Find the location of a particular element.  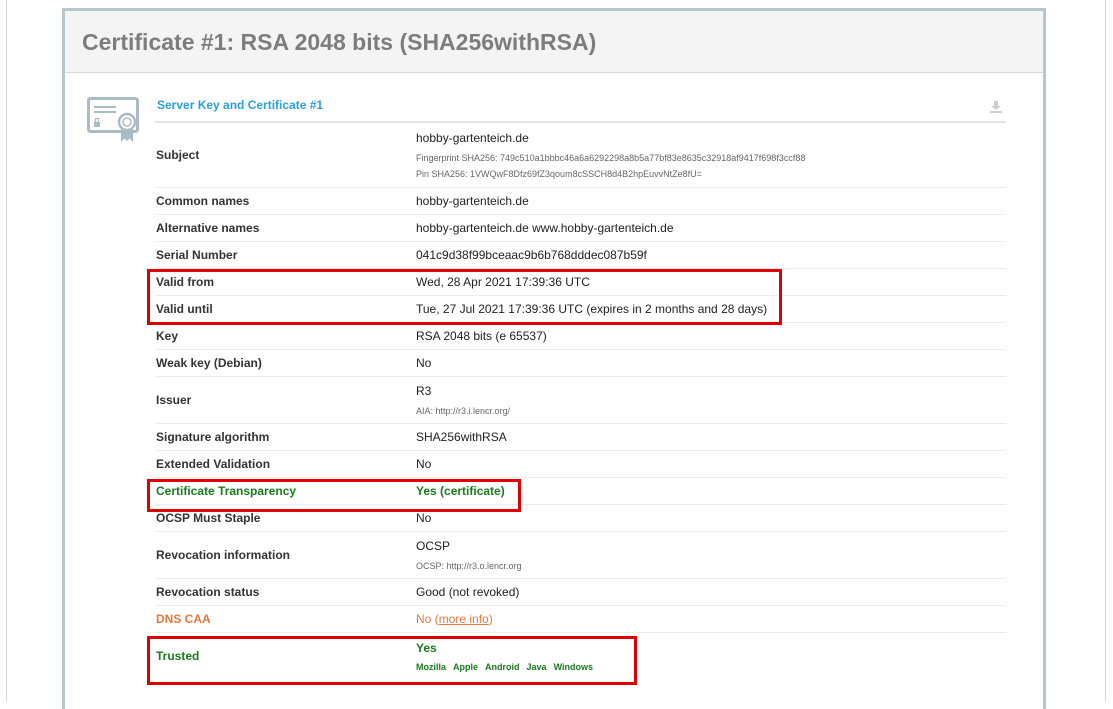

section-title: Server Key and Certificate #1 is located at coordinates (240, 105).